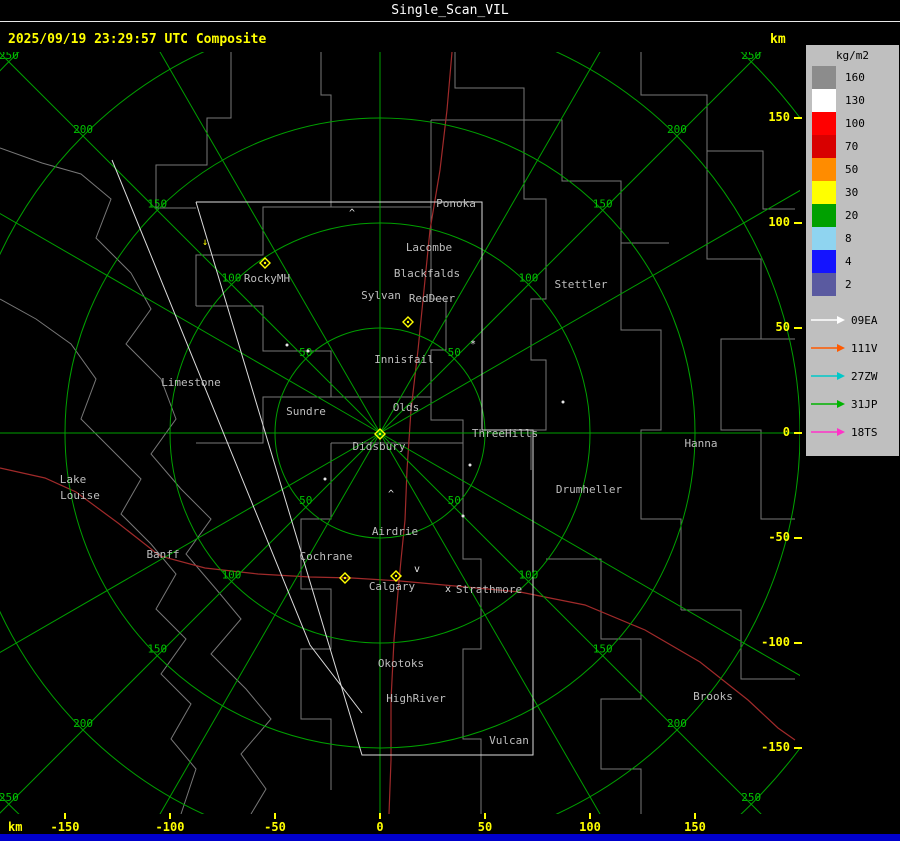 Image resolution: width=900 pixels, height=841 pixels. Describe the element at coordinates (450, 11) in the screenshot. I see `window-title: Single_Scan_VIL` at that location.